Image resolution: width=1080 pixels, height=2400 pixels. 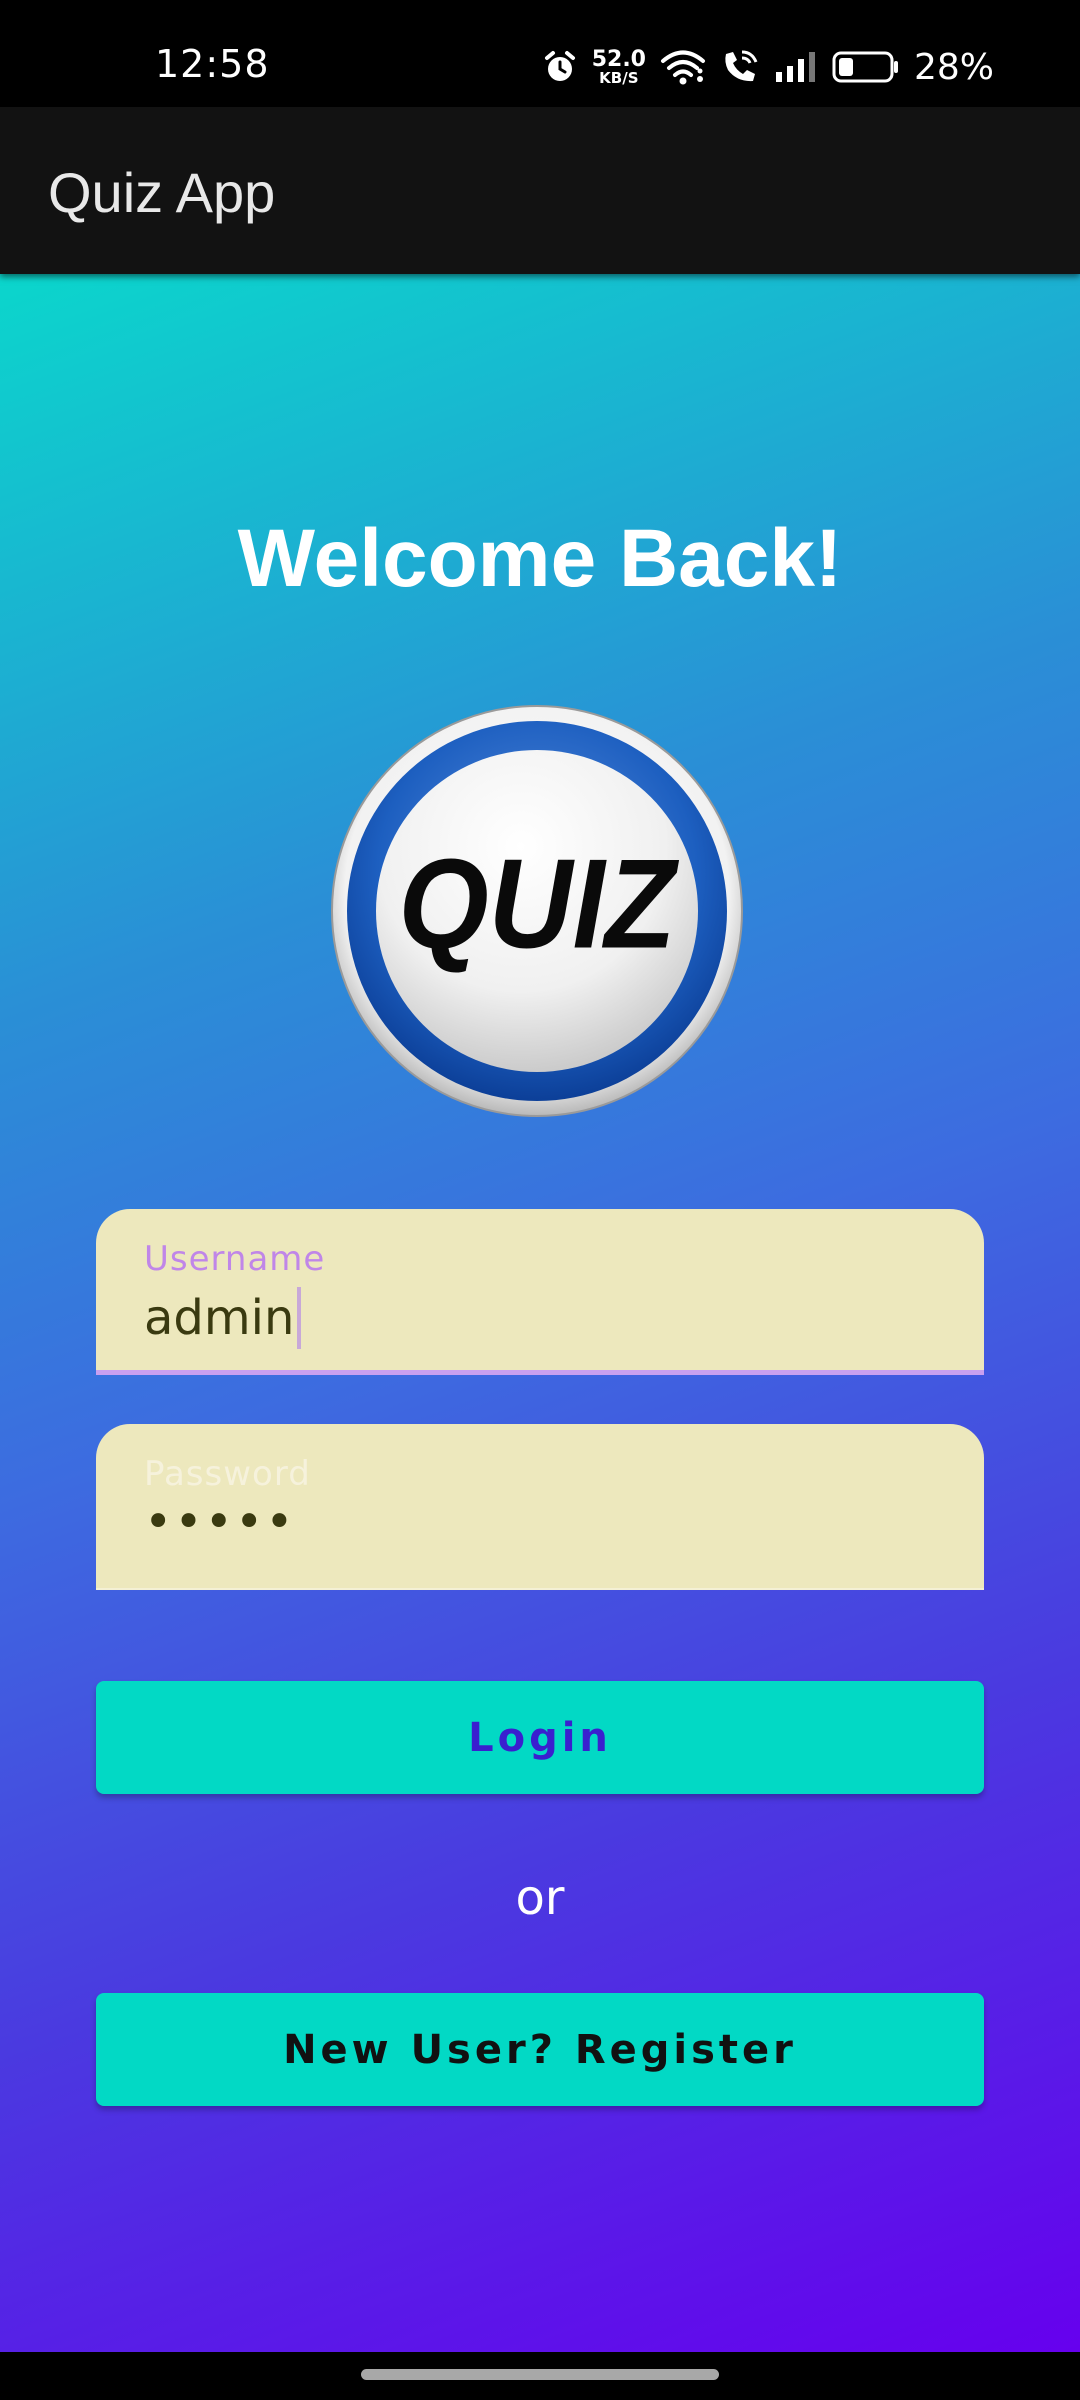 I want to click on net-speed-value: 52.0, so click(x=618, y=59).